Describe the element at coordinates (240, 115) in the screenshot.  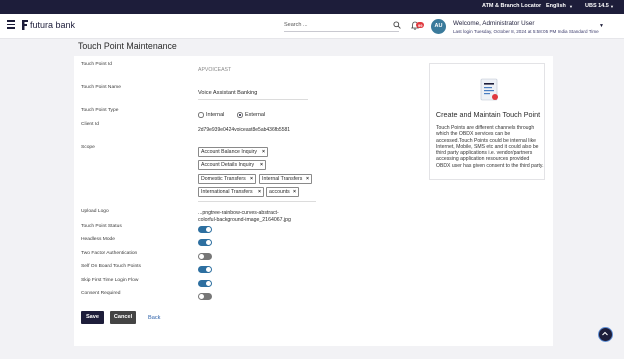
I see `external-radio` at that location.